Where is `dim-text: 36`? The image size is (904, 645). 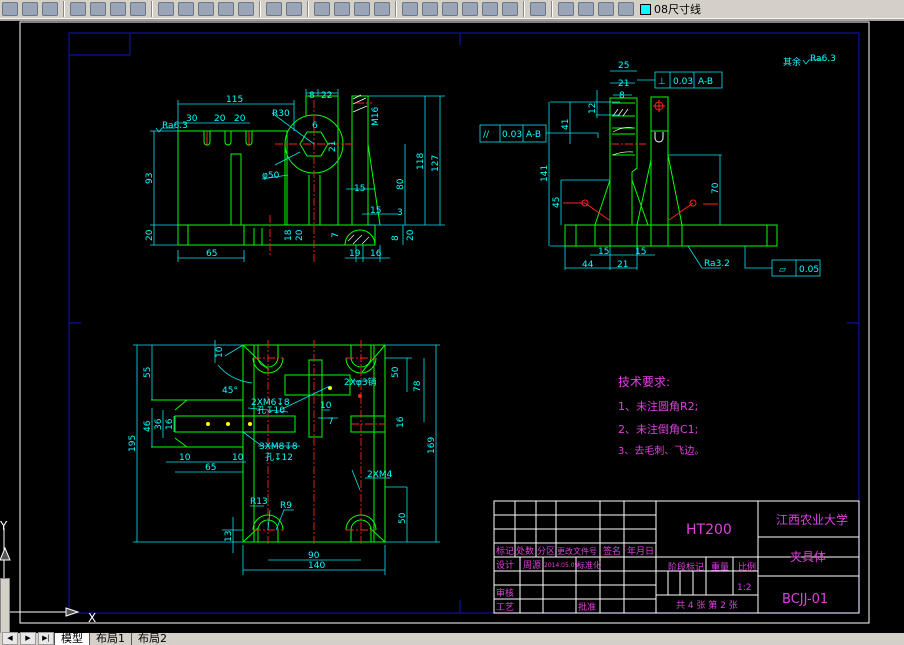
dim-text: 36 is located at coordinates (159, 424).